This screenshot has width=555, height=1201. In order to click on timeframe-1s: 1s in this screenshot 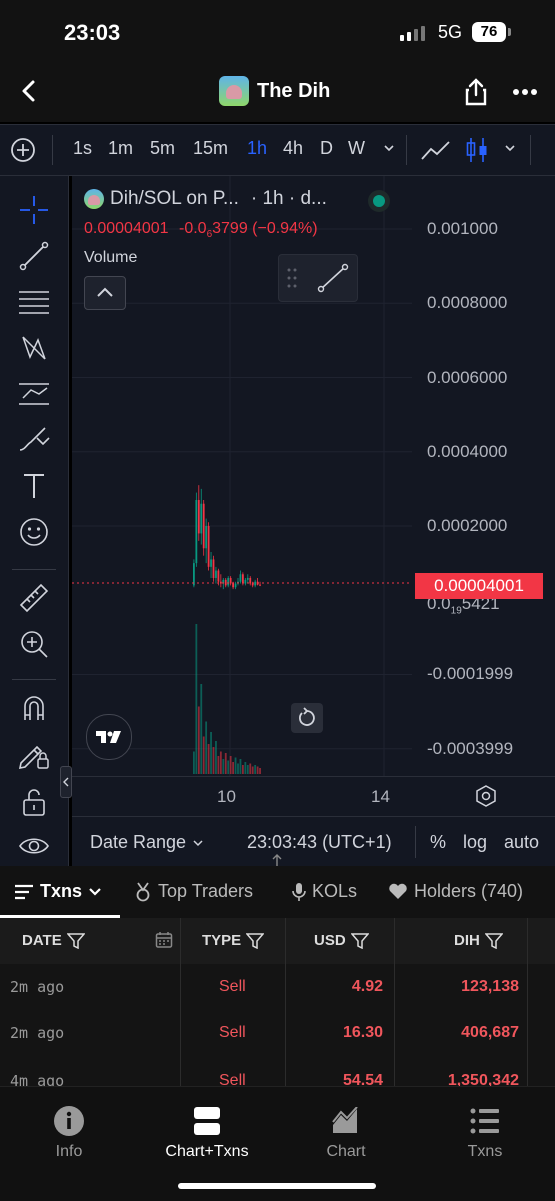, I will do `click(82, 148)`.